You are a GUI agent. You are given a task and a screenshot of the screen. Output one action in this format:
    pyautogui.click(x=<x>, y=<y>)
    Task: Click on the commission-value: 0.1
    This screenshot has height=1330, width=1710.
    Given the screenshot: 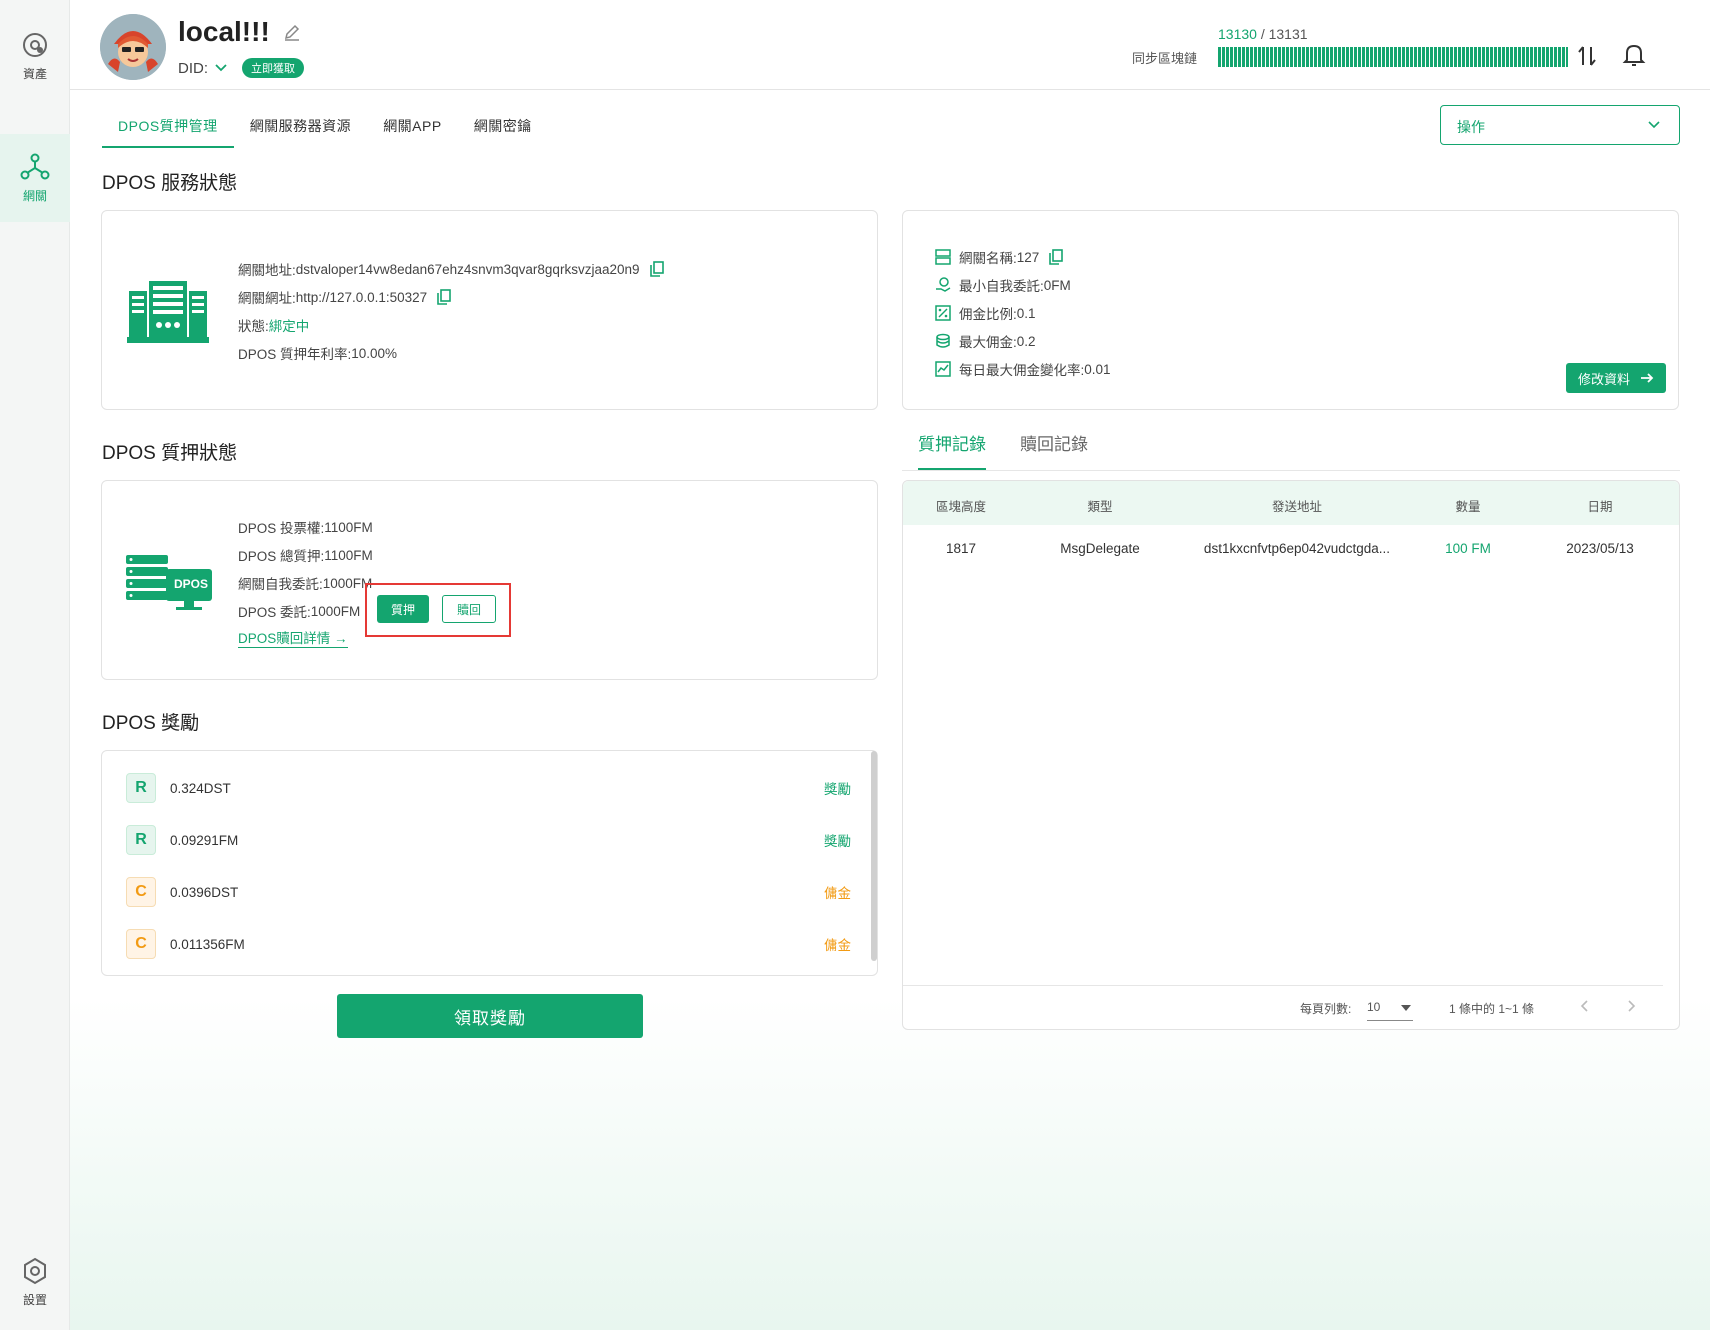 What is the action you would take?
    pyautogui.click(x=1026, y=313)
    